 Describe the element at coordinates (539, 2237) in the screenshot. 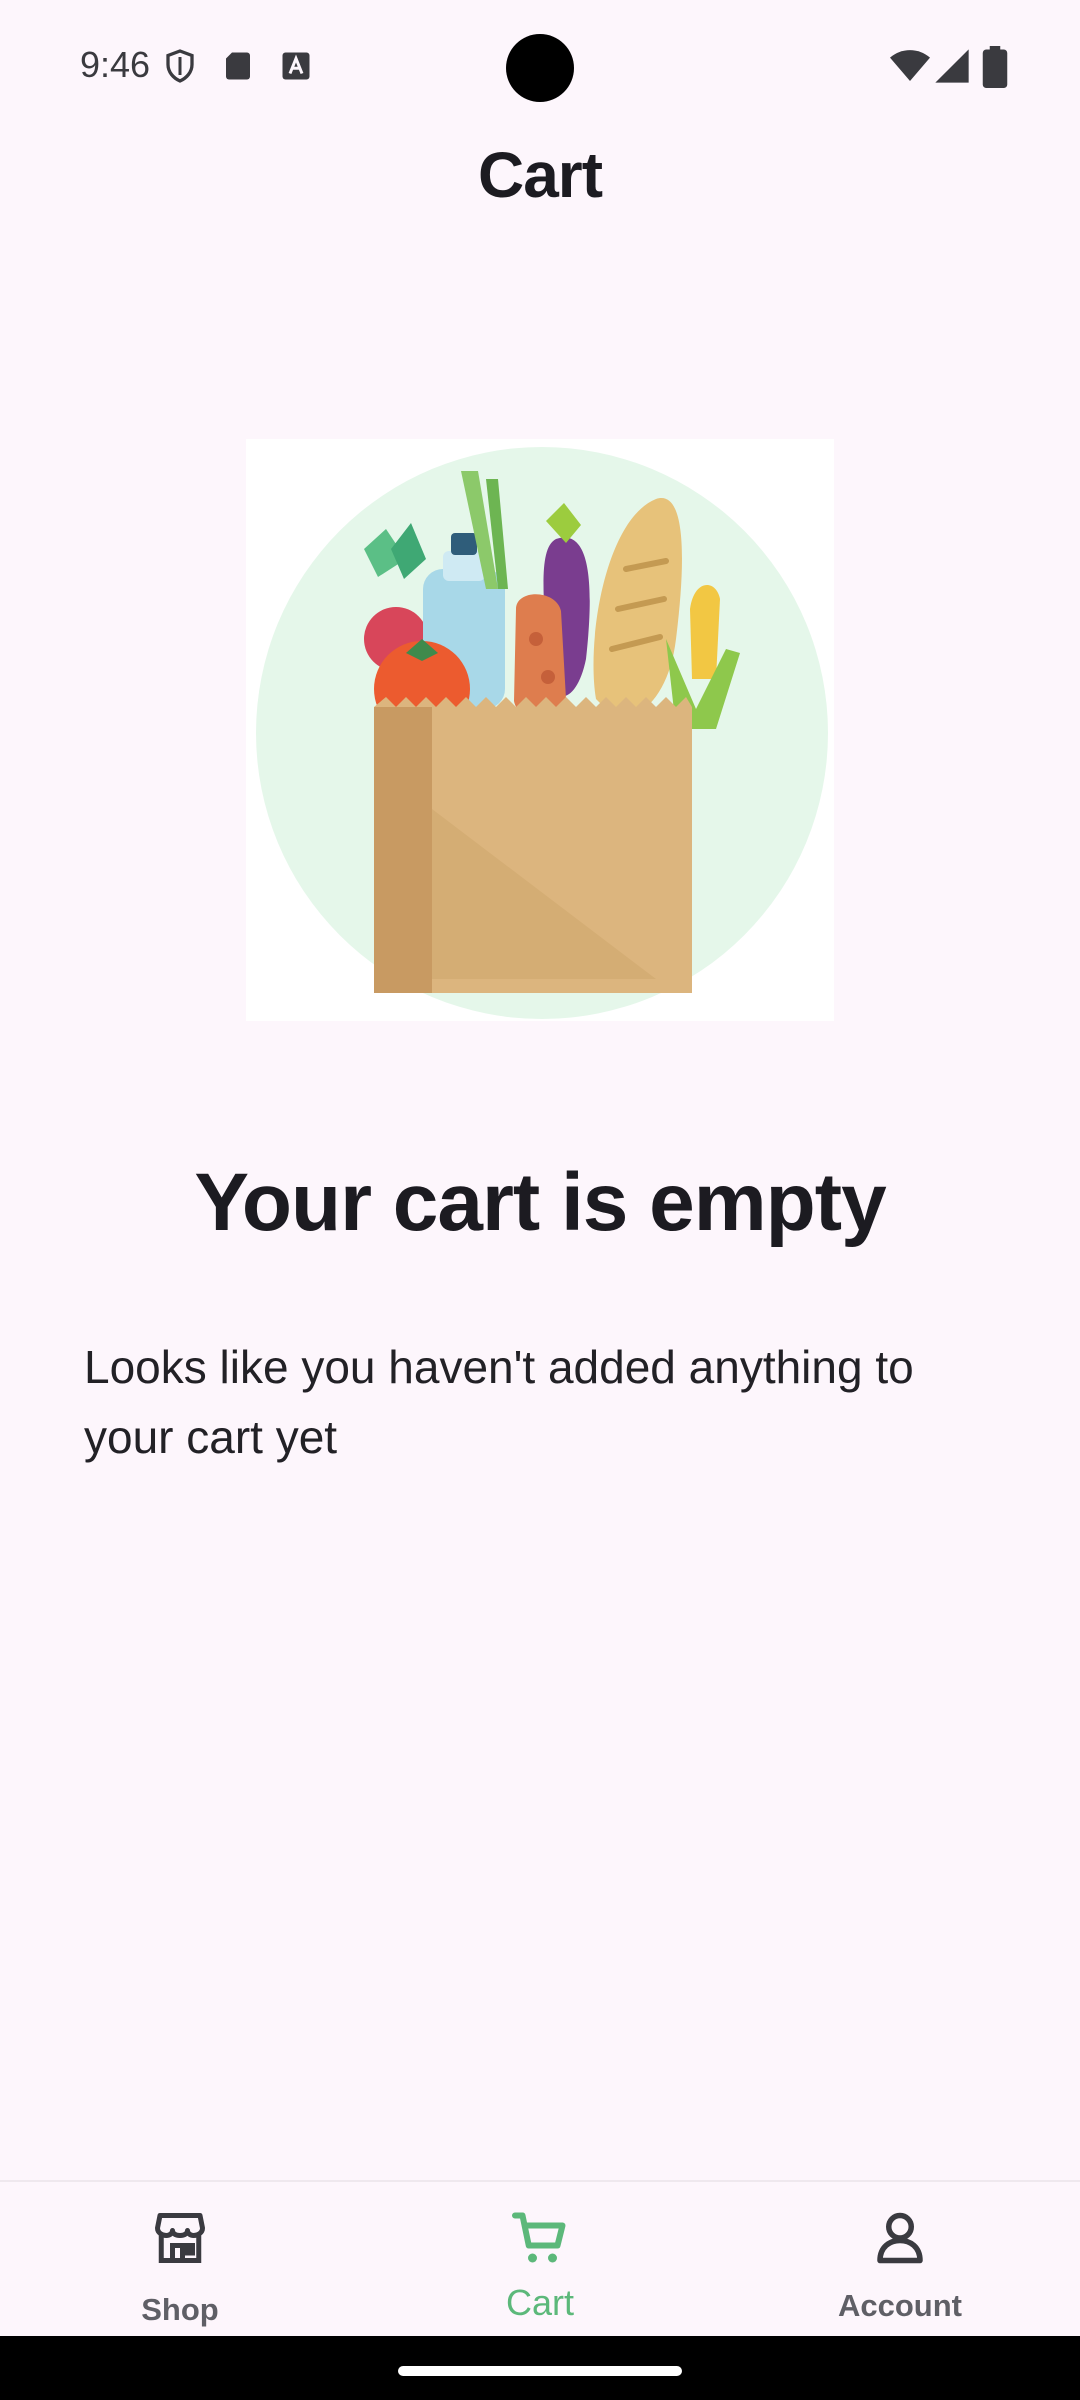

I see `cart-icon` at that location.